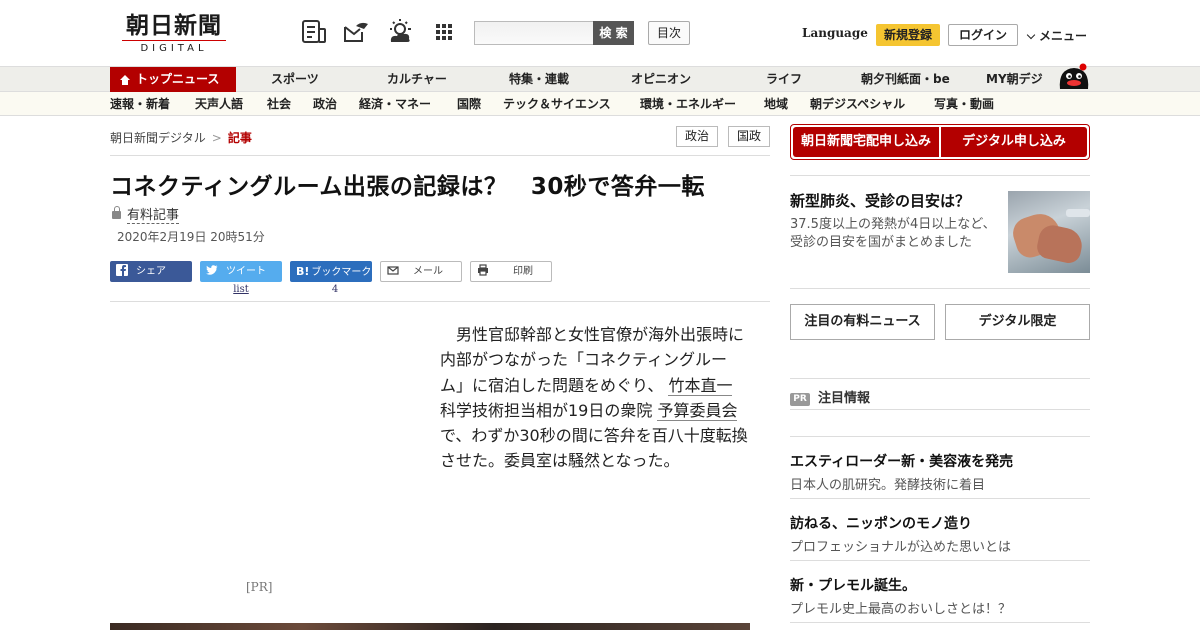 Image resolution: width=1200 pixels, height=630 pixels. Describe the element at coordinates (259, 587) in the screenshot. I see `ad-pr-label: [PR]` at that location.